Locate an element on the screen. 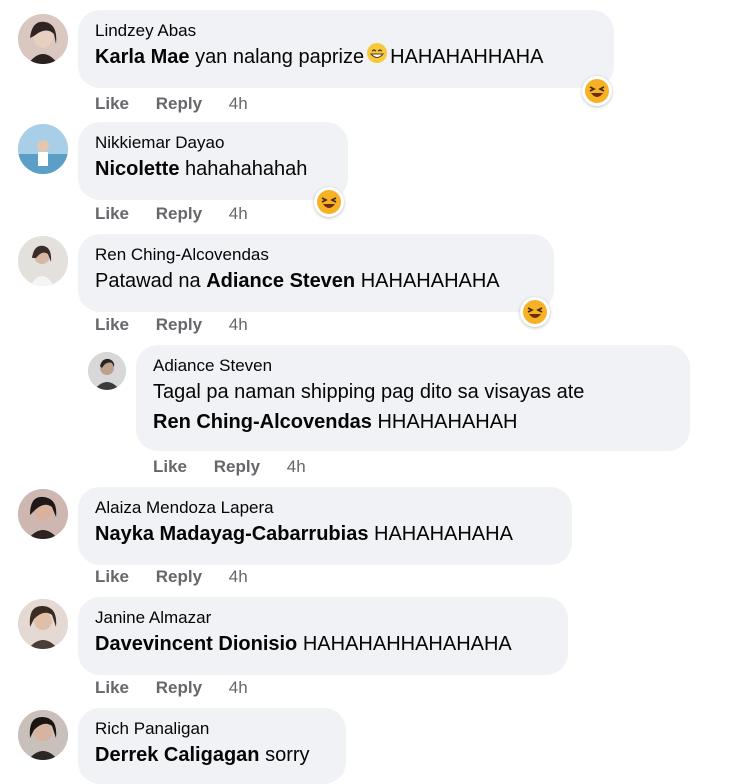  reply-actions: Like Reply 4h is located at coordinates (240, 467).